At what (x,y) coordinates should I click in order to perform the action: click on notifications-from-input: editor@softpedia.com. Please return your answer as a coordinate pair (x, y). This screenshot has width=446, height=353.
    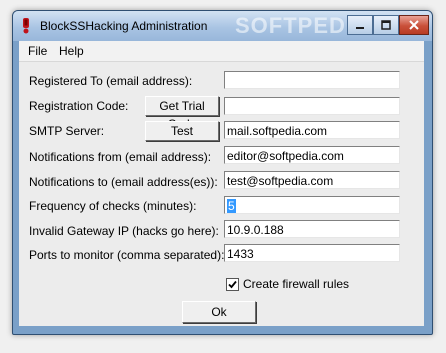
    Looking at the image, I should click on (312, 155).